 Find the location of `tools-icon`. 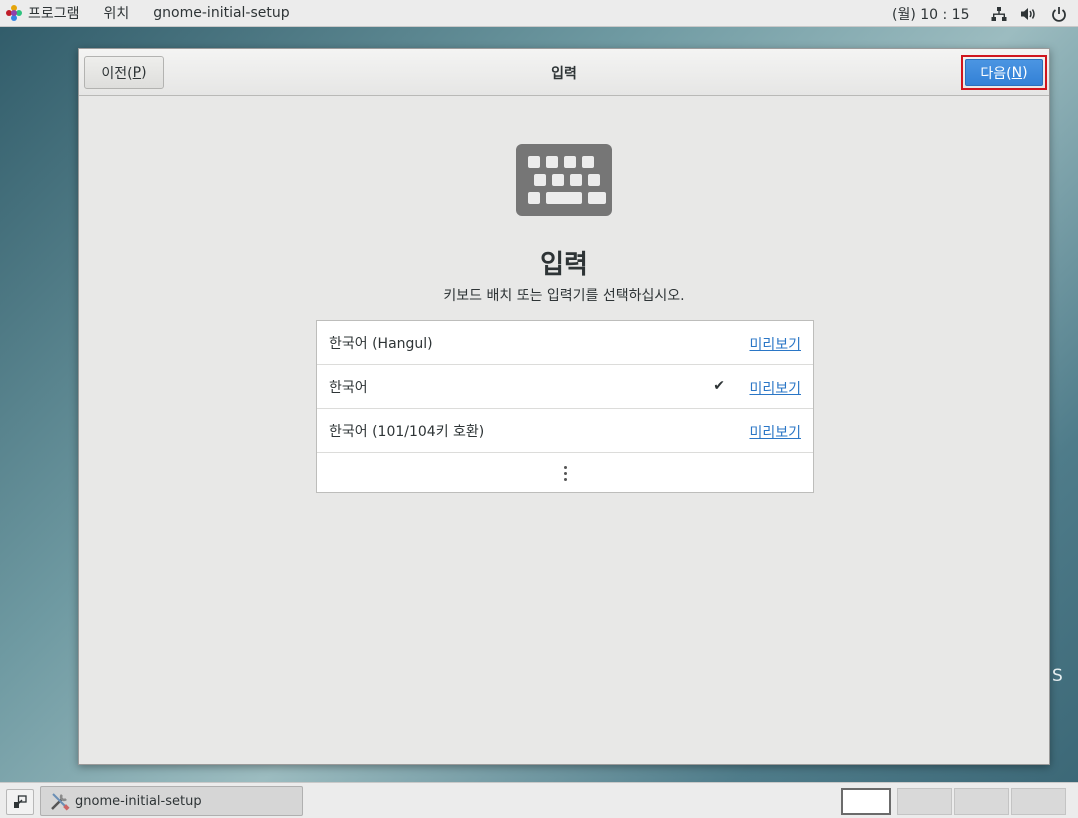

tools-icon is located at coordinates (60, 802).